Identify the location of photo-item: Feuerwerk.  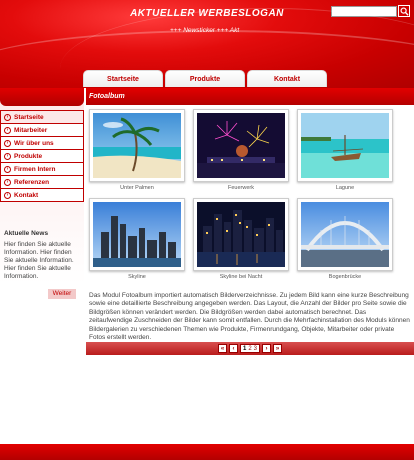
(241, 150).